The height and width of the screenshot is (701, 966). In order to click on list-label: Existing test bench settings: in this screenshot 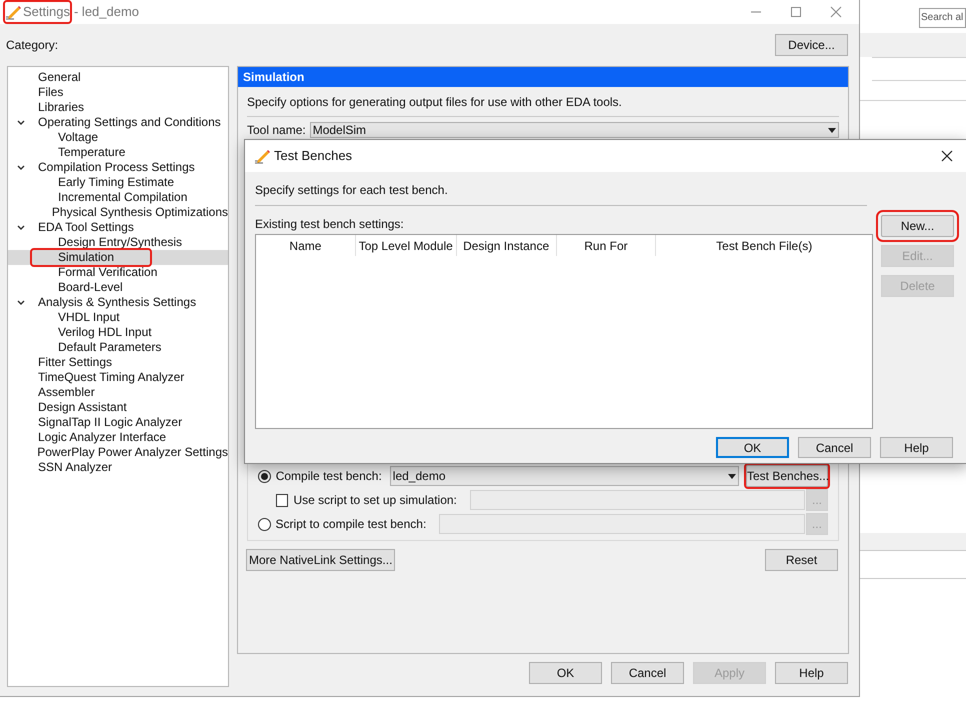, I will do `click(330, 224)`.